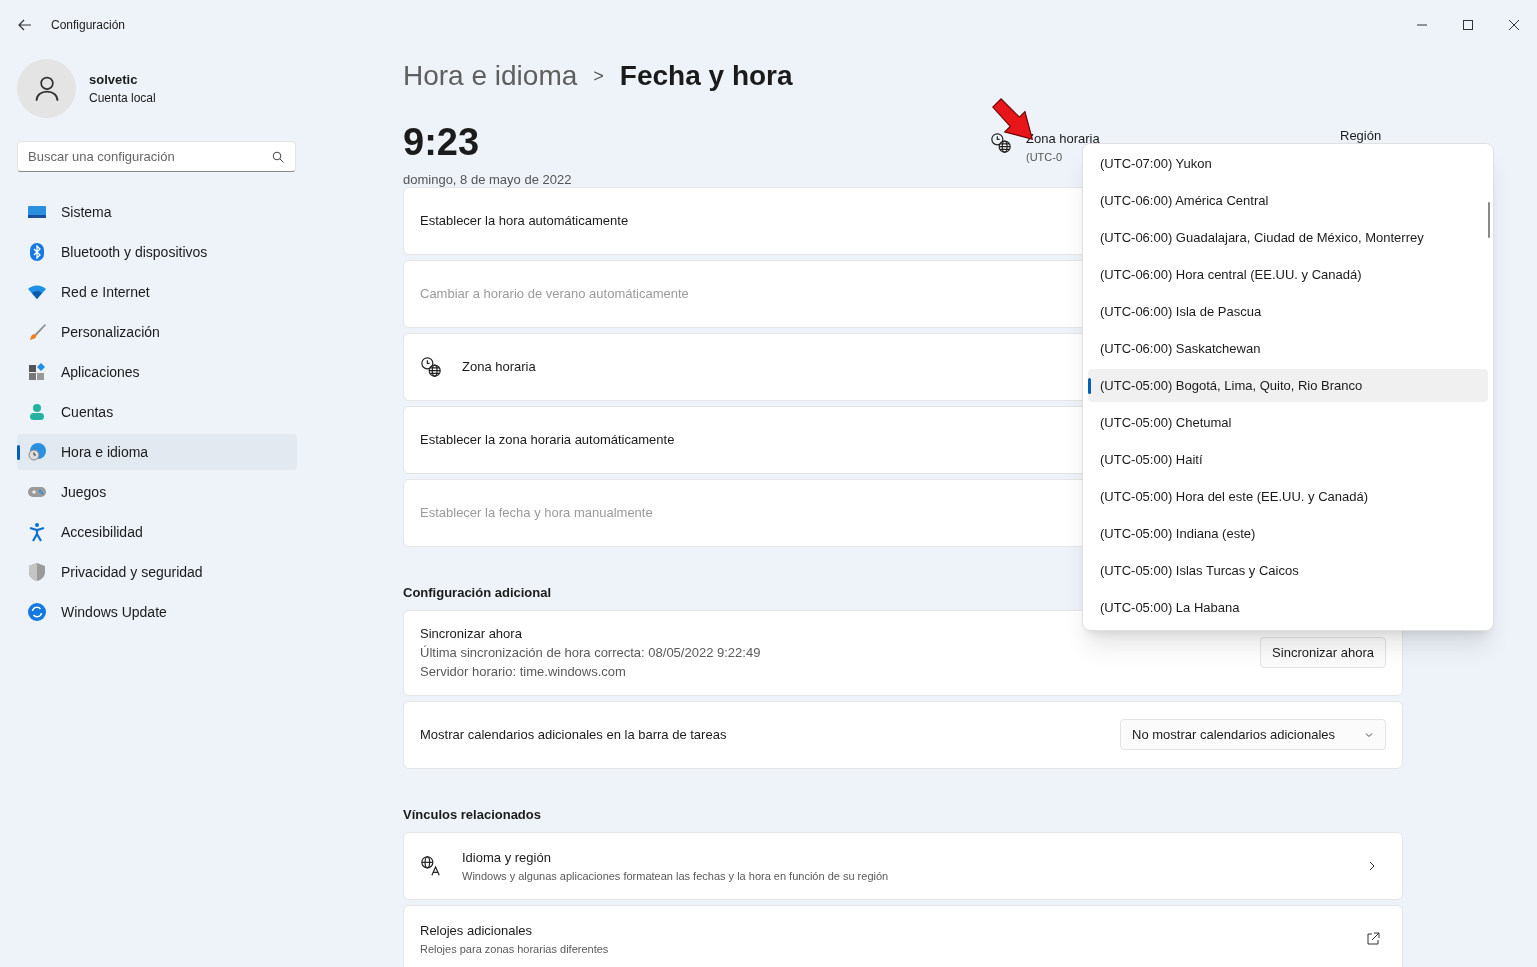 The height and width of the screenshot is (967, 1537). What do you see at coordinates (1288, 200) in the screenshot?
I see `timezone-option: (UTC-06:00) América Central` at bounding box center [1288, 200].